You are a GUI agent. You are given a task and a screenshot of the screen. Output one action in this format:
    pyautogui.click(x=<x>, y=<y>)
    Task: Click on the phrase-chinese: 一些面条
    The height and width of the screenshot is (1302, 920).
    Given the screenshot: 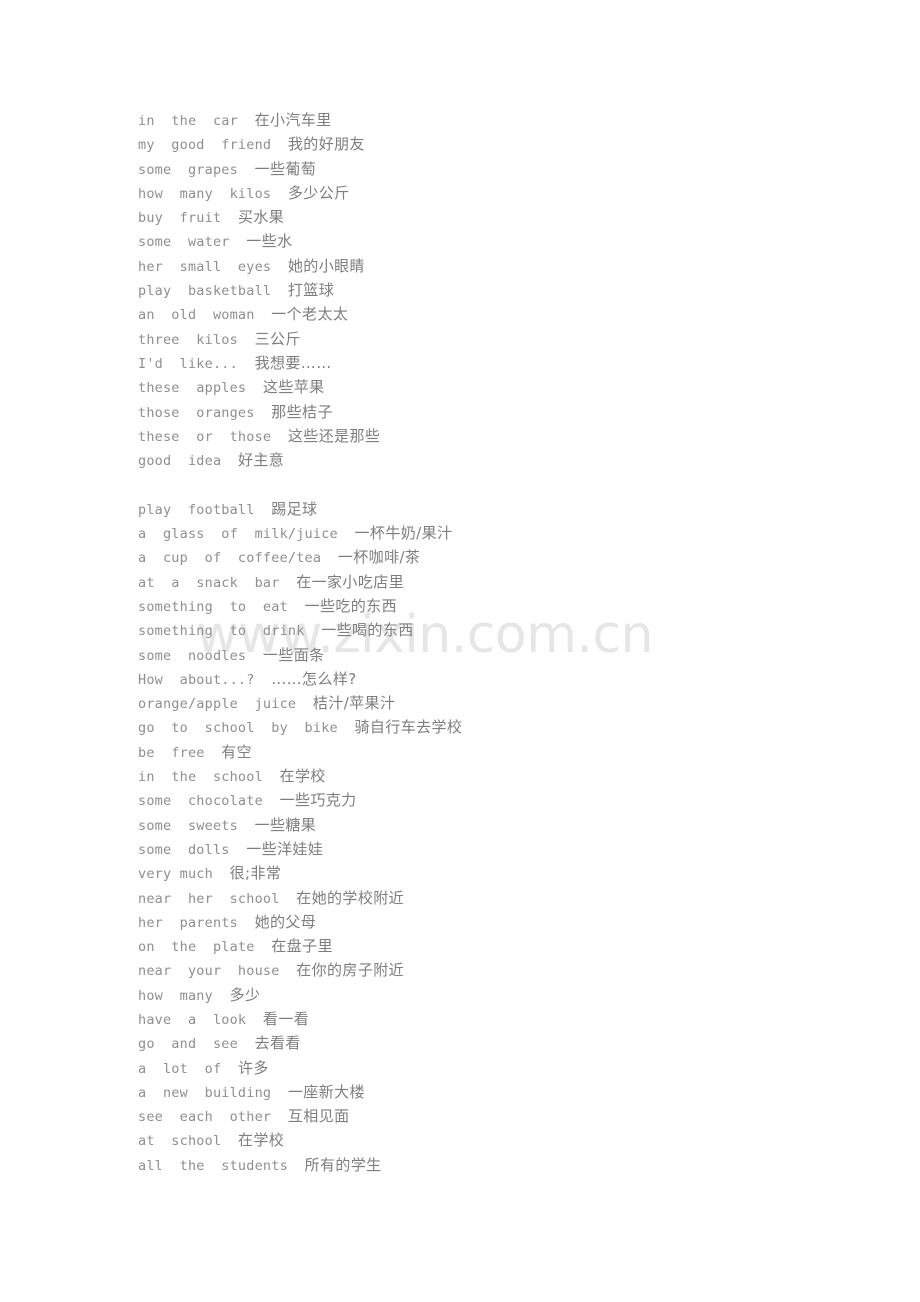 What is the action you would take?
    pyautogui.click(x=293, y=654)
    